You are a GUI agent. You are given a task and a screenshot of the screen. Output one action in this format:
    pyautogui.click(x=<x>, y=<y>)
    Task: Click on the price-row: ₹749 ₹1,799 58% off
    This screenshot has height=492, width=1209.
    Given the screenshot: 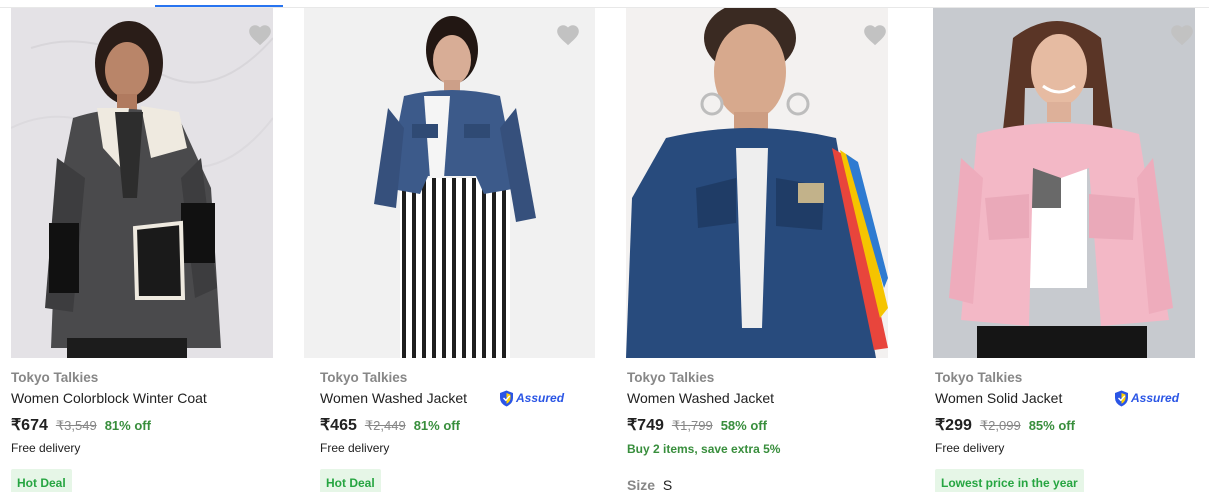 What is the action you would take?
    pyautogui.click(x=697, y=425)
    